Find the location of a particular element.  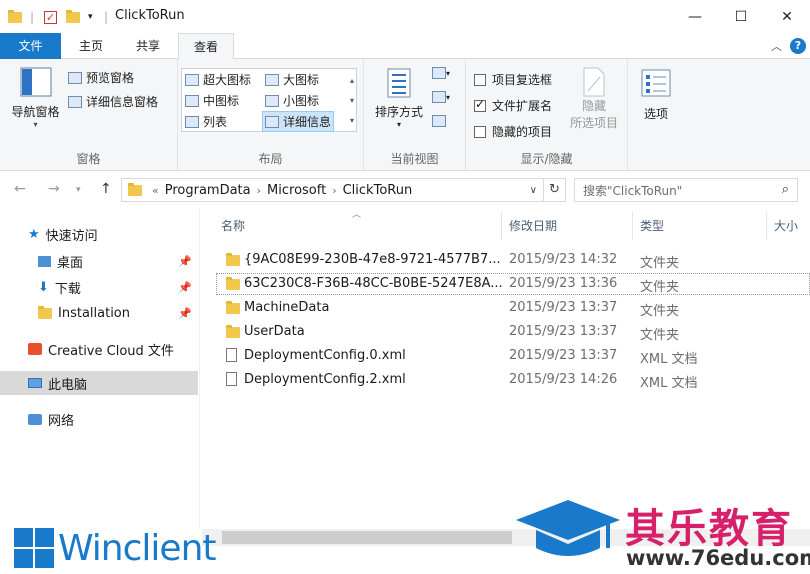

preview-pane-button: 预览窗格 is located at coordinates (101, 77).